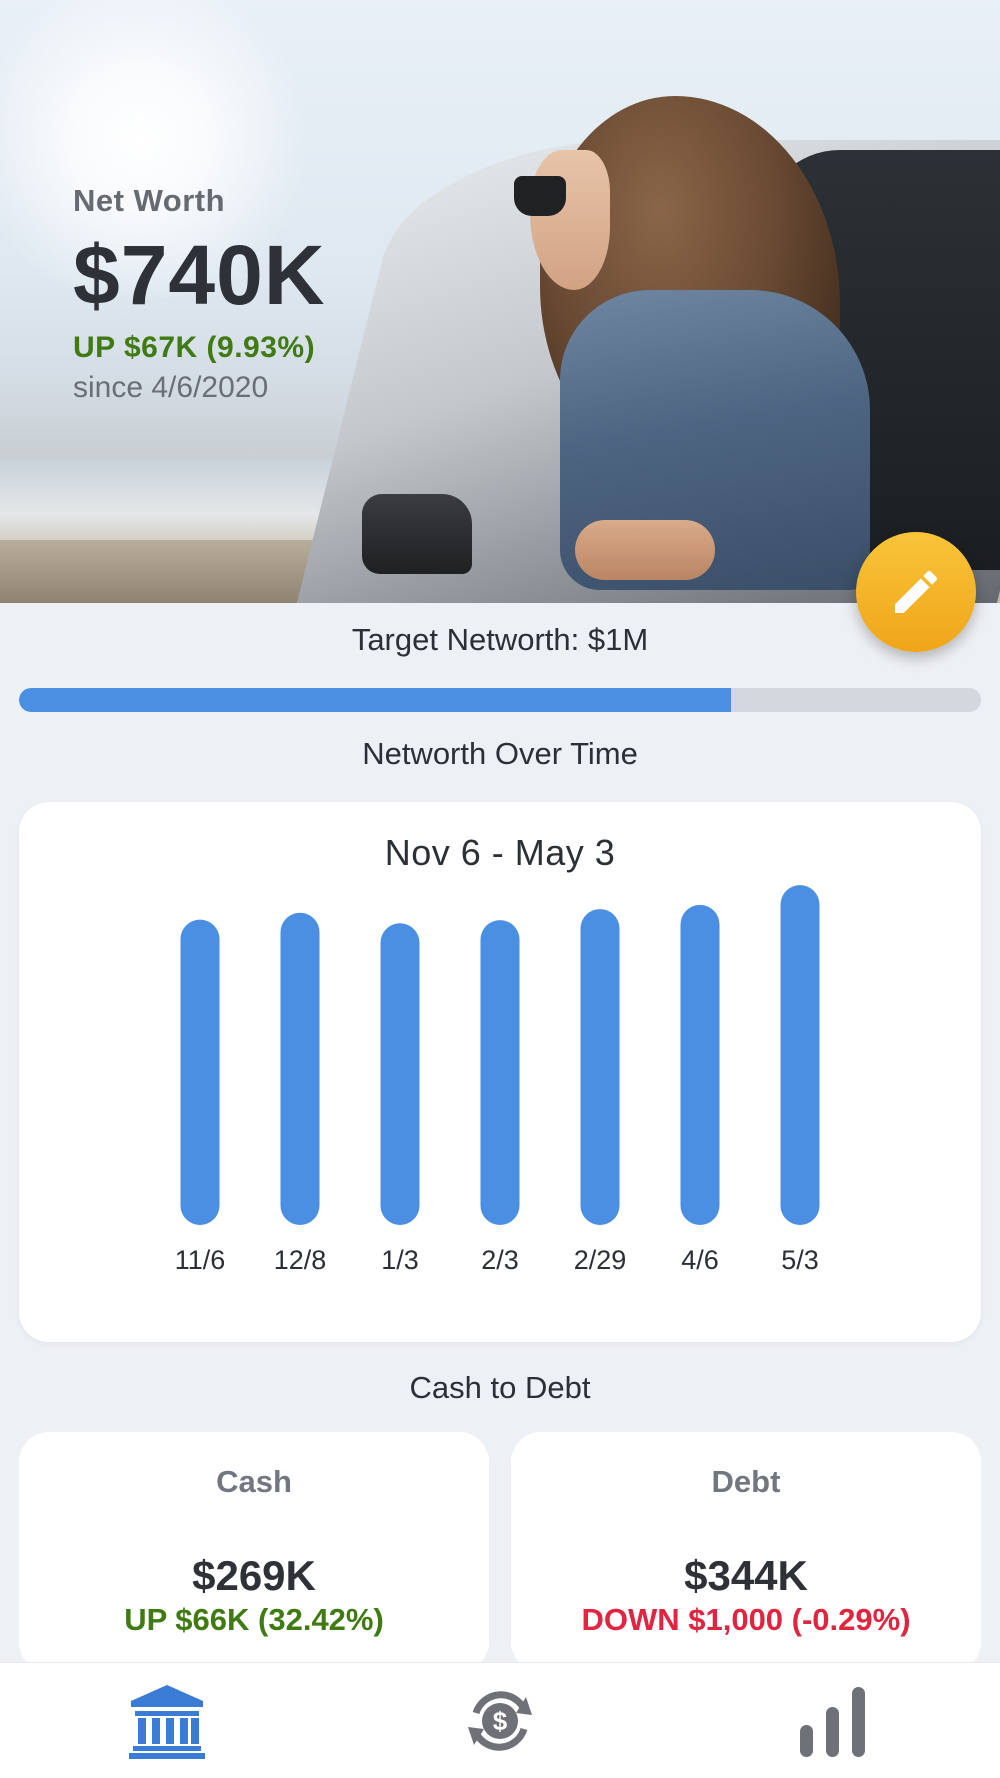 Image resolution: width=1000 pixels, height=1778 pixels. What do you see at coordinates (500, 753) in the screenshot?
I see `networth-over-time-title: Networth Over Time` at bounding box center [500, 753].